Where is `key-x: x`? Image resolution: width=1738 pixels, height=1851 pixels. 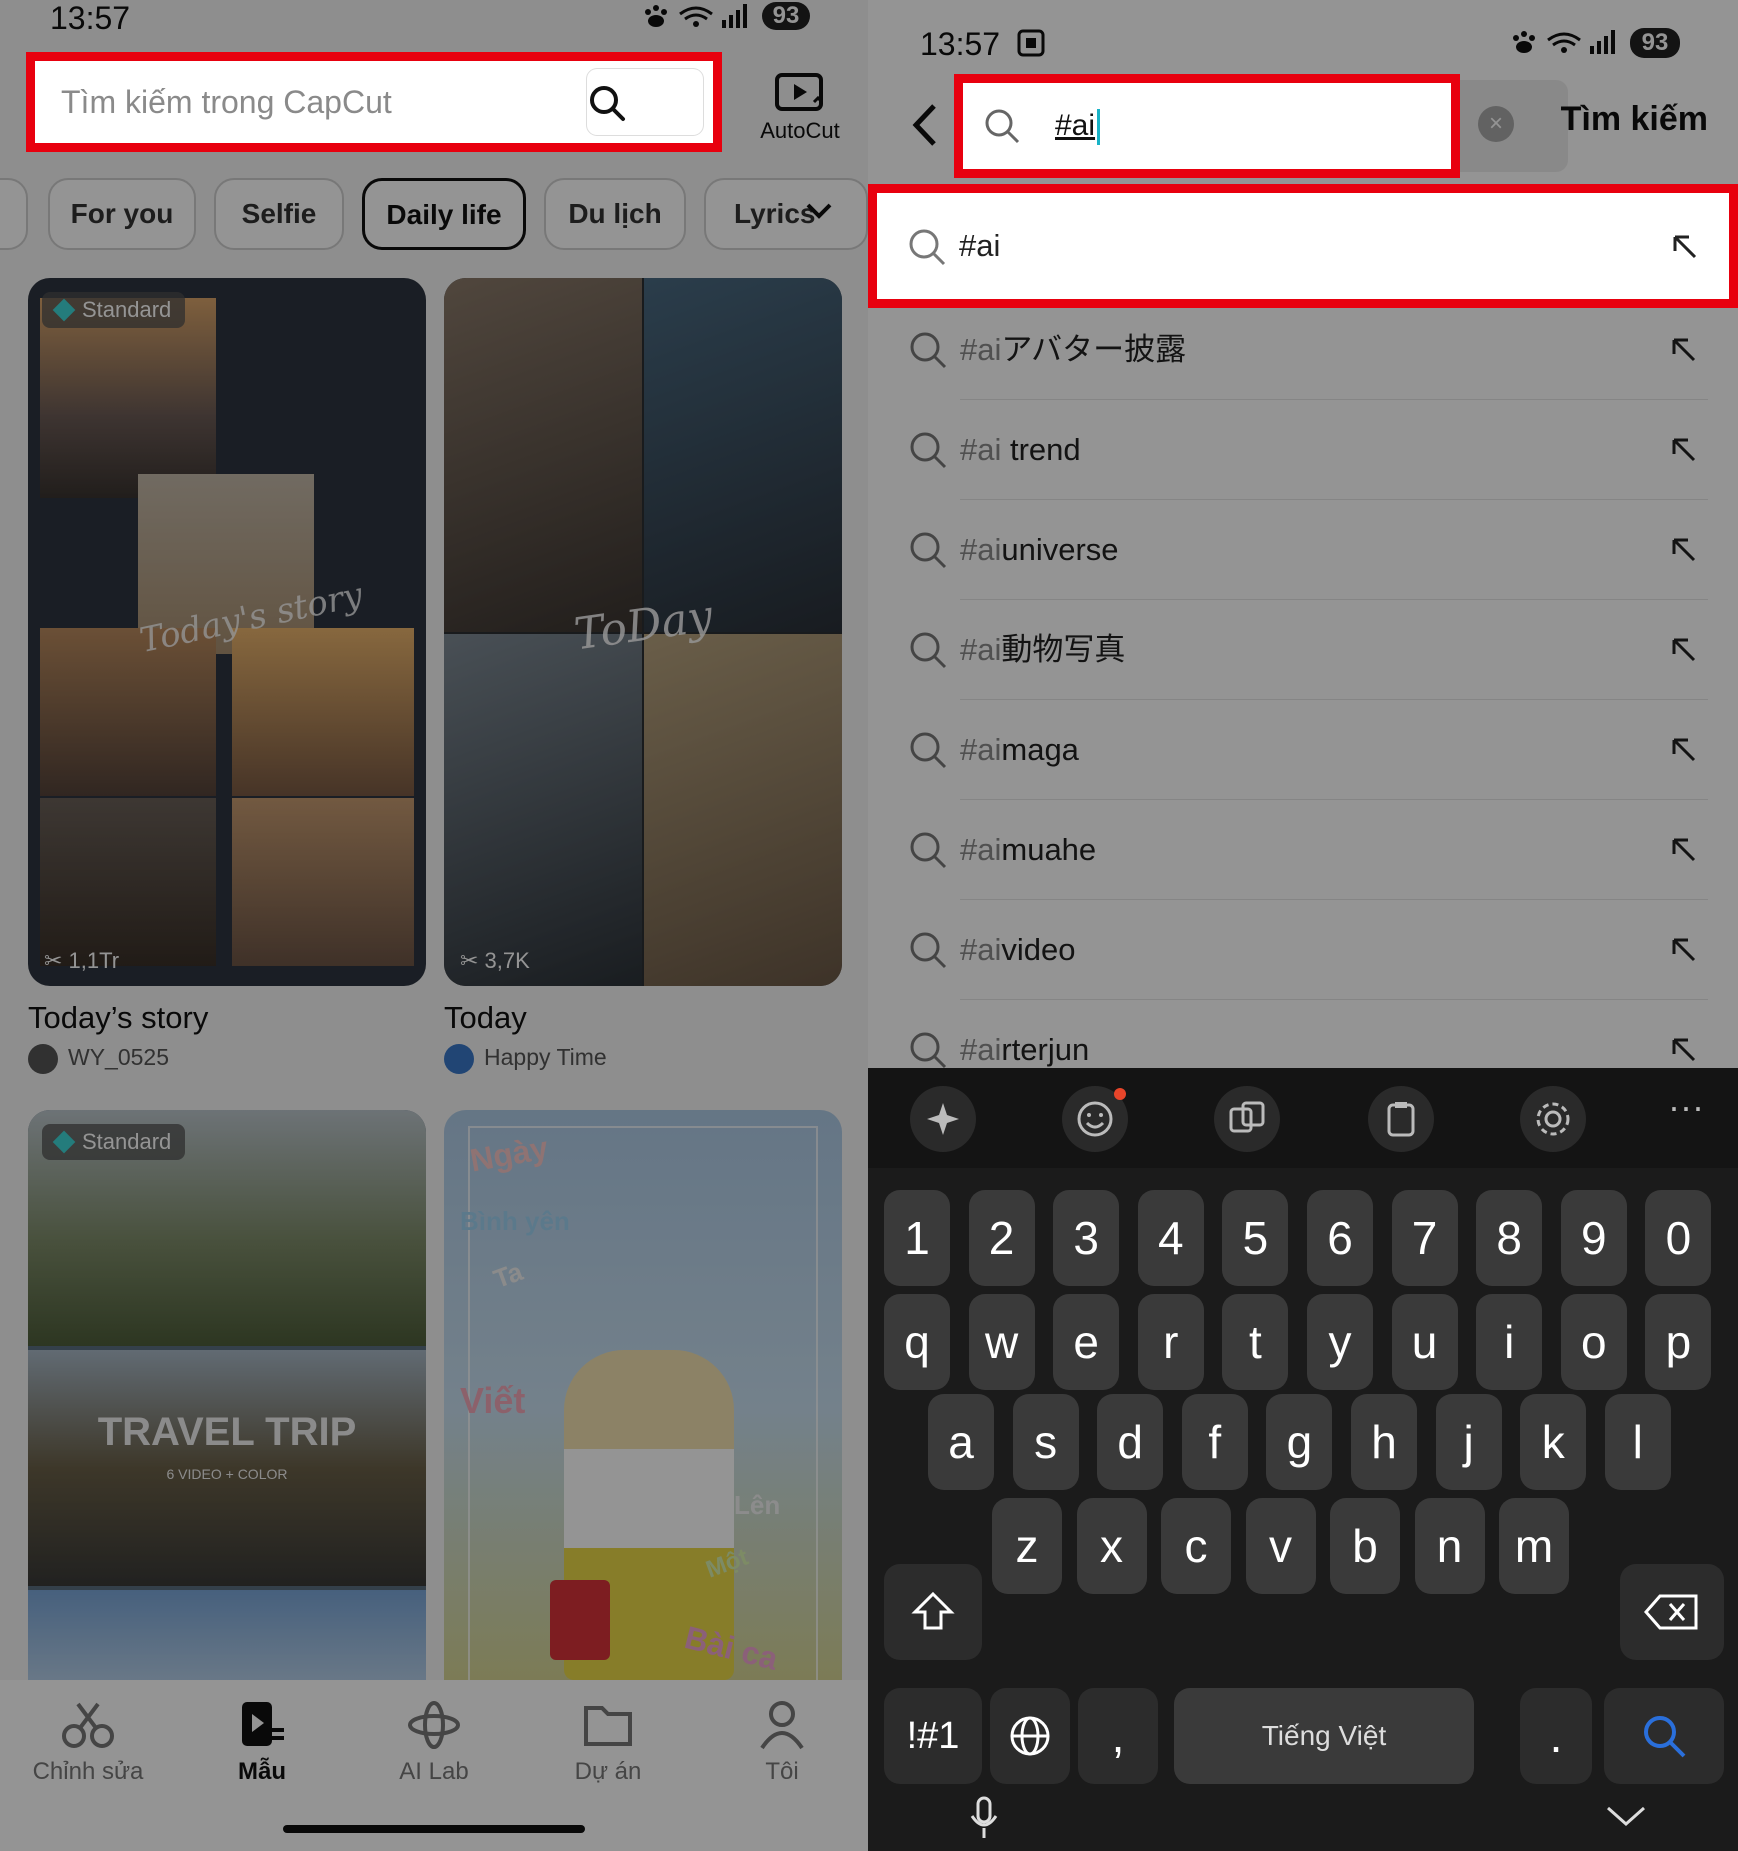
key-x: x is located at coordinates (1111, 1546).